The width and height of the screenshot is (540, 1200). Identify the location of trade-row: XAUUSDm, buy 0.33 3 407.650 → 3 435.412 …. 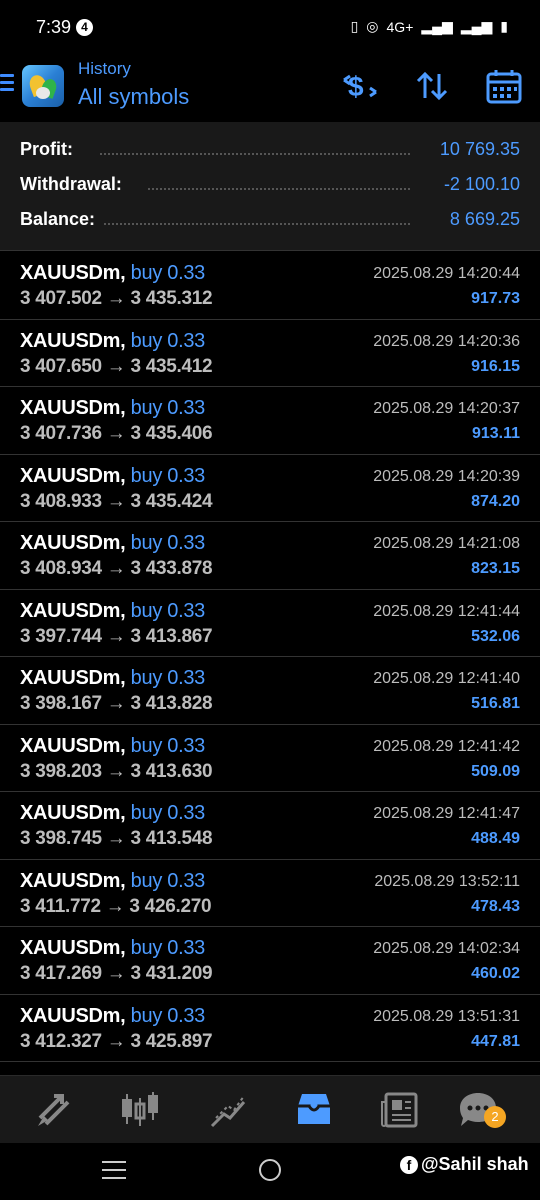
(270, 353).